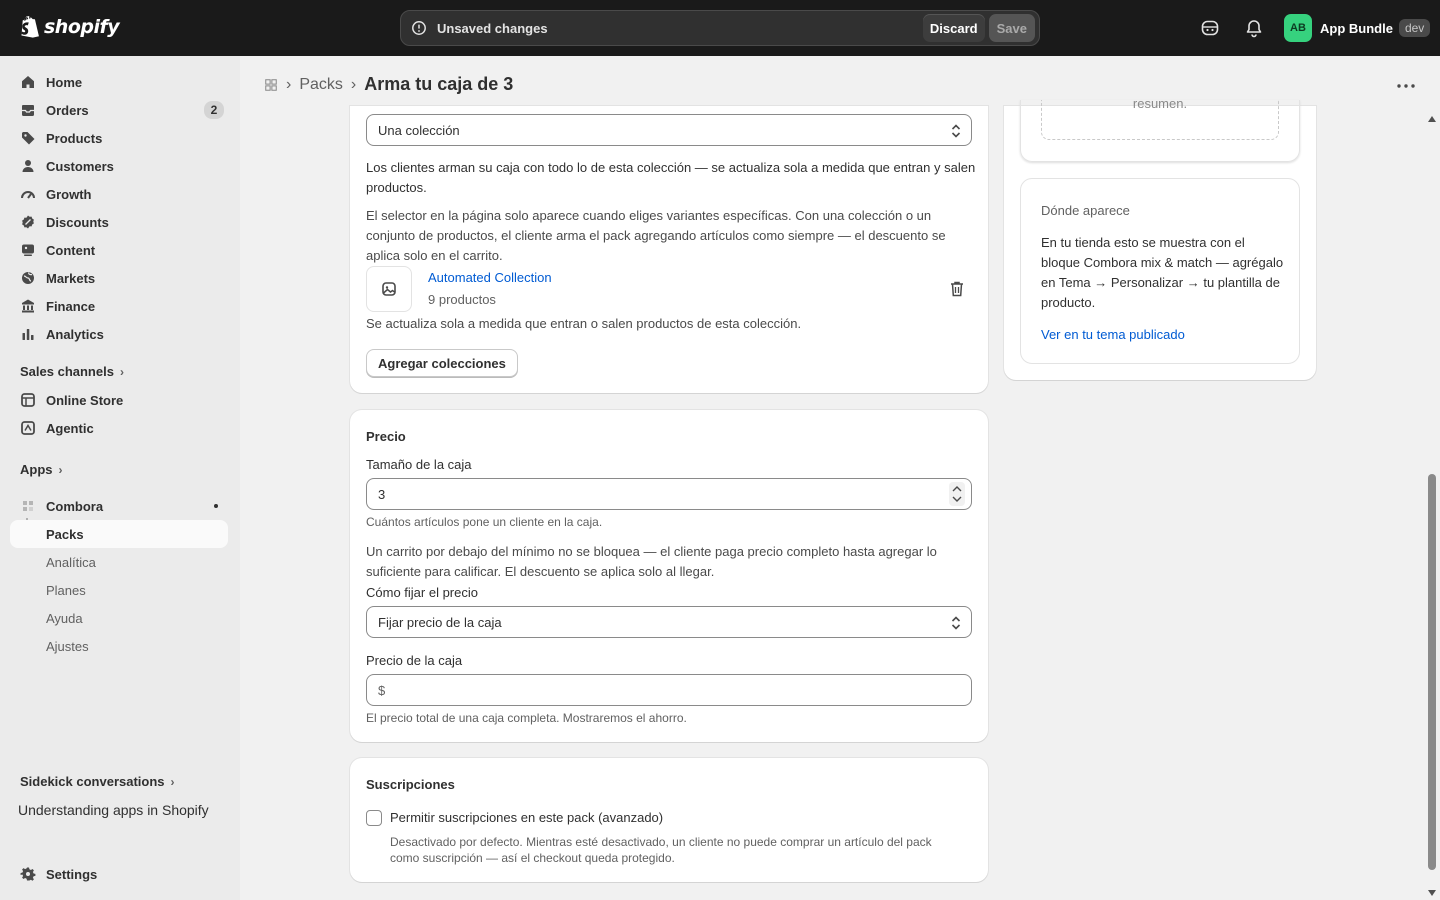  What do you see at coordinates (113, 810) in the screenshot?
I see `sidekick-conversation-item: Understanding apps in Shopify` at bounding box center [113, 810].